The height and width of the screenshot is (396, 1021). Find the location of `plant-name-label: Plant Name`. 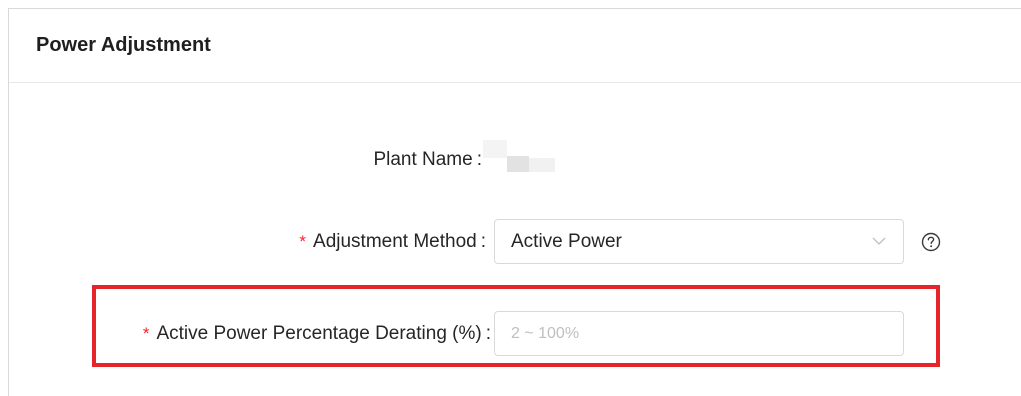

plant-name-label: Plant Name is located at coordinates (423, 159).